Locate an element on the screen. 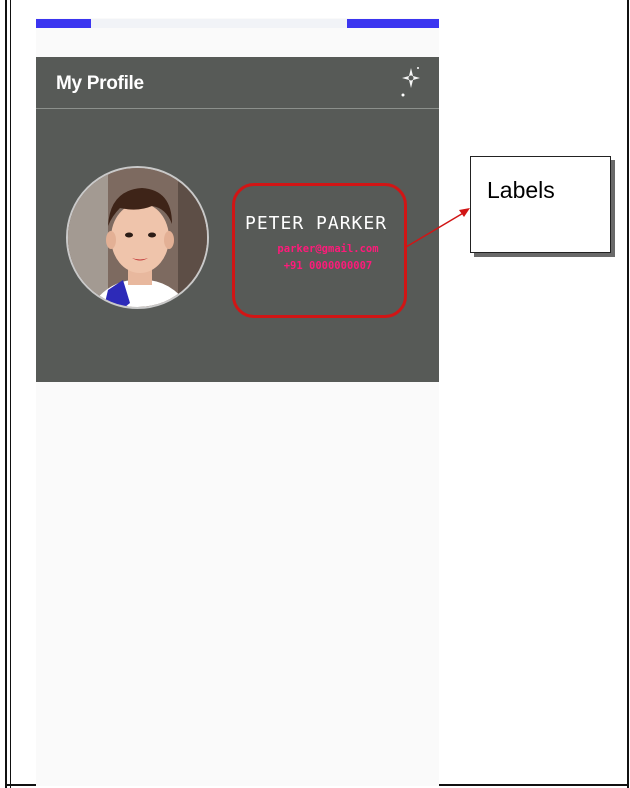 Image resolution: width=630 pixels, height=788 pixels. sparkle-icon is located at coordinates (410, 82).